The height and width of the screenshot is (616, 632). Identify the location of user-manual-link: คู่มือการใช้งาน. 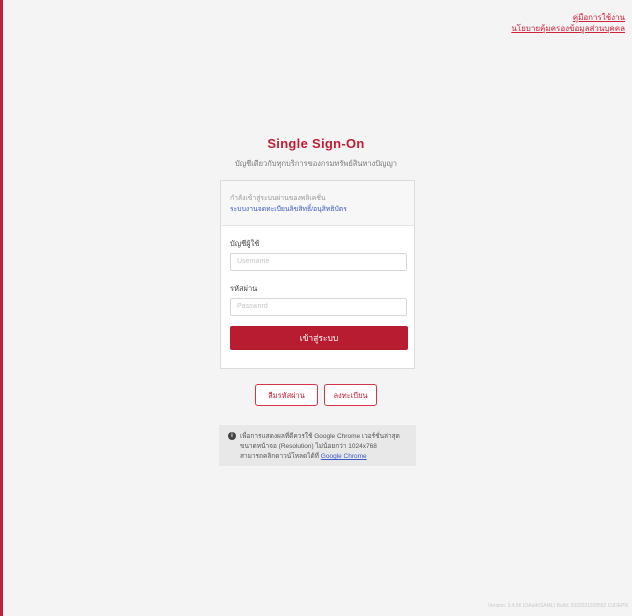
(568, 17).